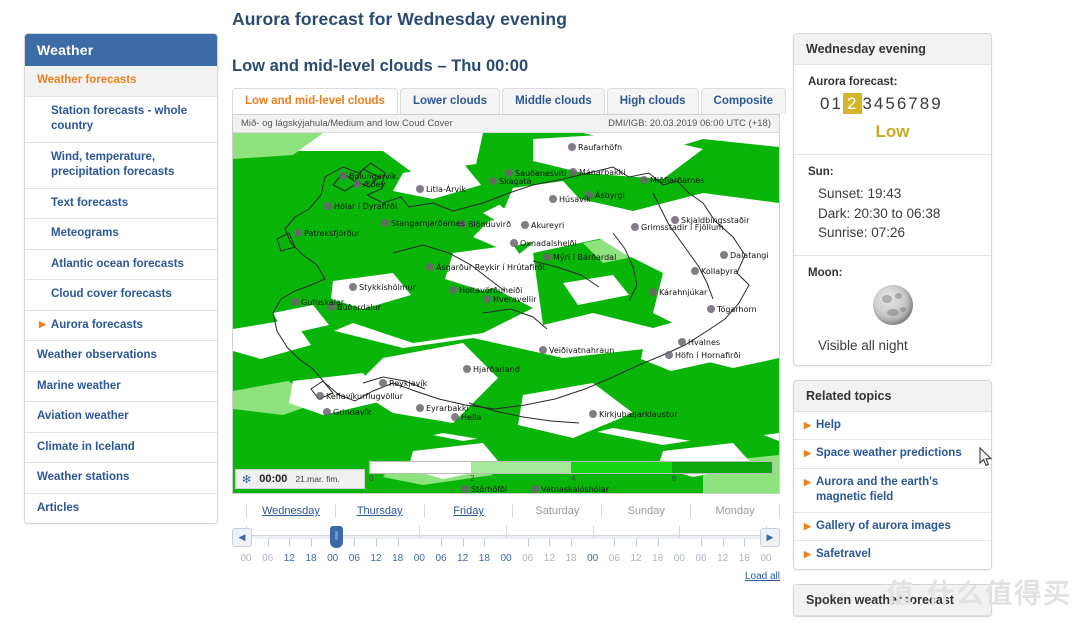  Describe the element at coordinates (506, 576) in the screenshot. I see `load-all-link: Load all` at that location.